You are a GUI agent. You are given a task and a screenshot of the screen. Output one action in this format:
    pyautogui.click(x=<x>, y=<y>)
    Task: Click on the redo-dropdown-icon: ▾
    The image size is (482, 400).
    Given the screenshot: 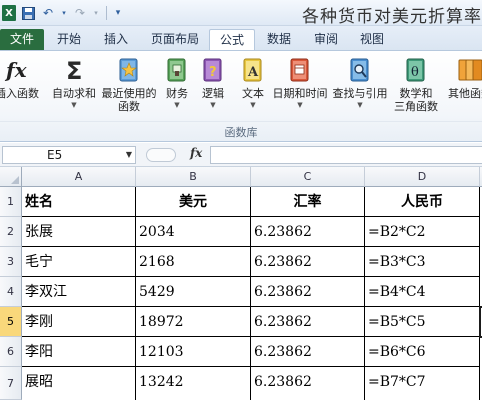 What is the action you would take?
    pyautogui.click(x=96, y=13)
    